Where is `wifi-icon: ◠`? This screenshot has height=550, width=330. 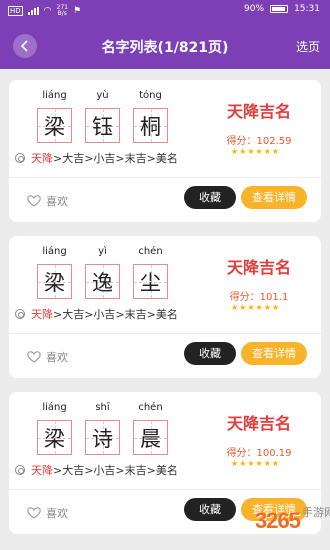
wifi-icon: ◠ is located at coordinates (47, 11).